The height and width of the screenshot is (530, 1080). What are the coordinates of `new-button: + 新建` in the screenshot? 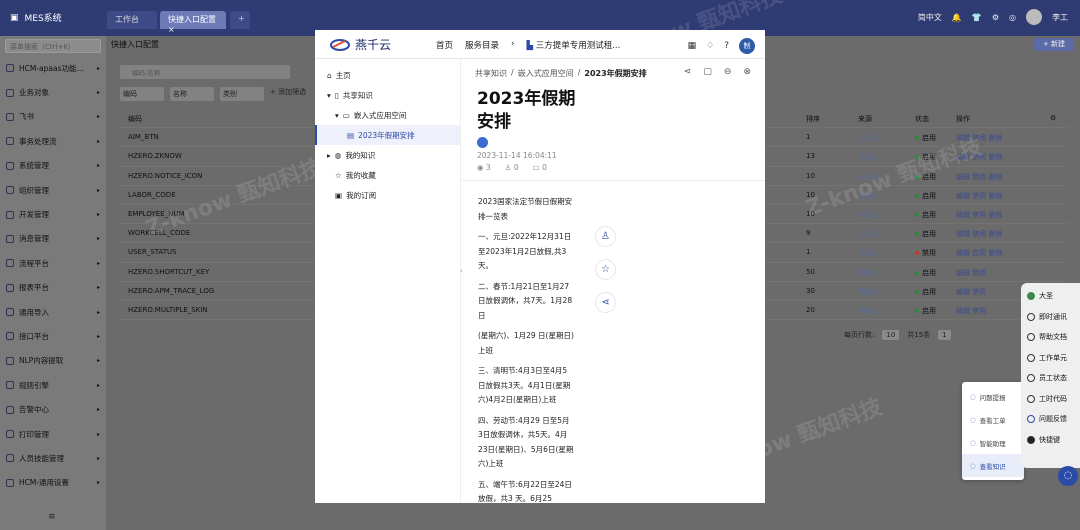 It's located at (1054, 44).